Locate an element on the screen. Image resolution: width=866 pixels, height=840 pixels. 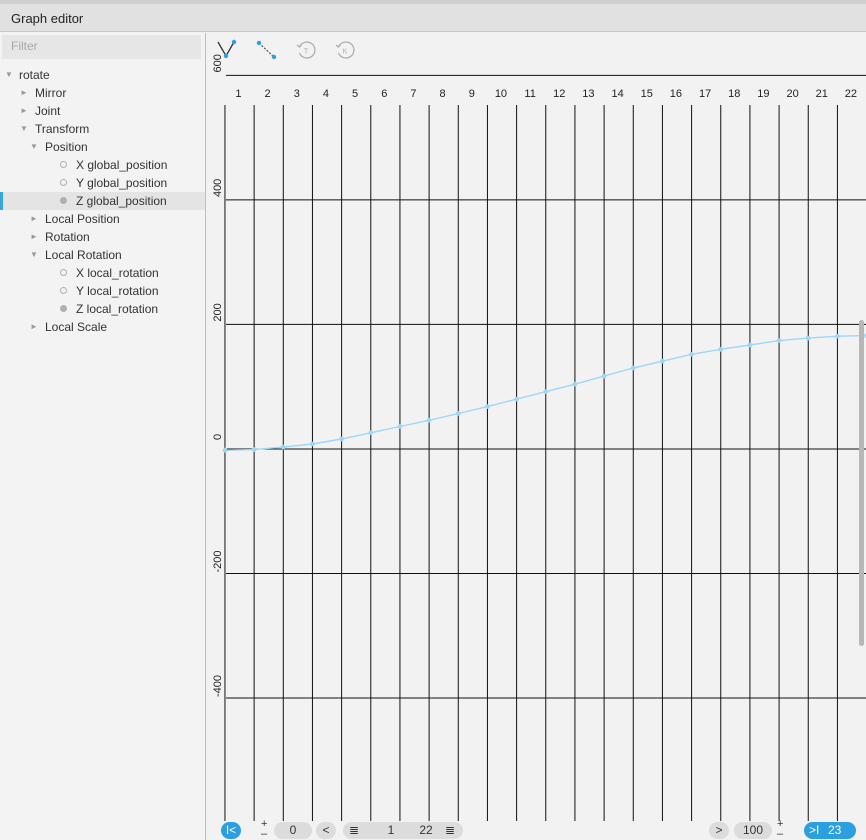
range-start-handle-icon: ≣ is located at coordinates (354, 830).